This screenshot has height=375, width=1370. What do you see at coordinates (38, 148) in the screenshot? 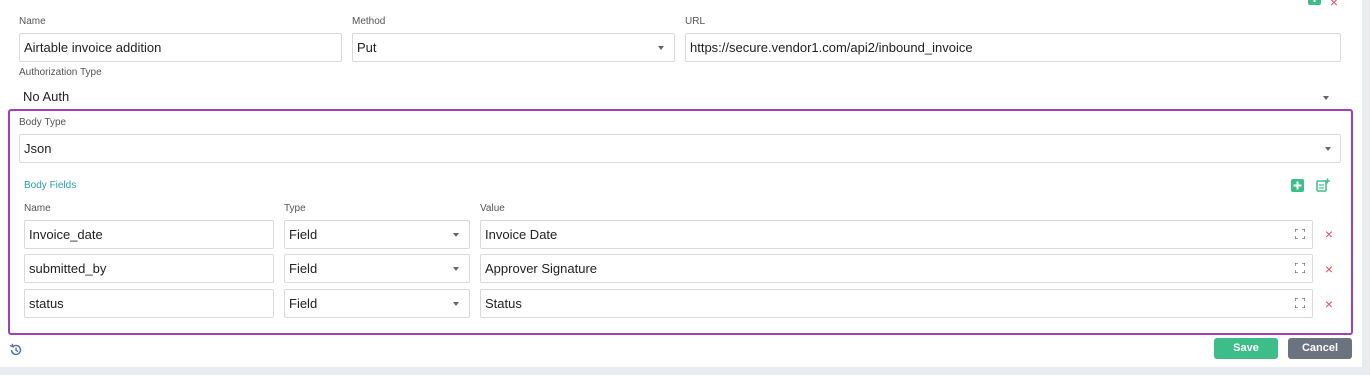
I see `body-type-value: Json` at bounding box center [38, 148].